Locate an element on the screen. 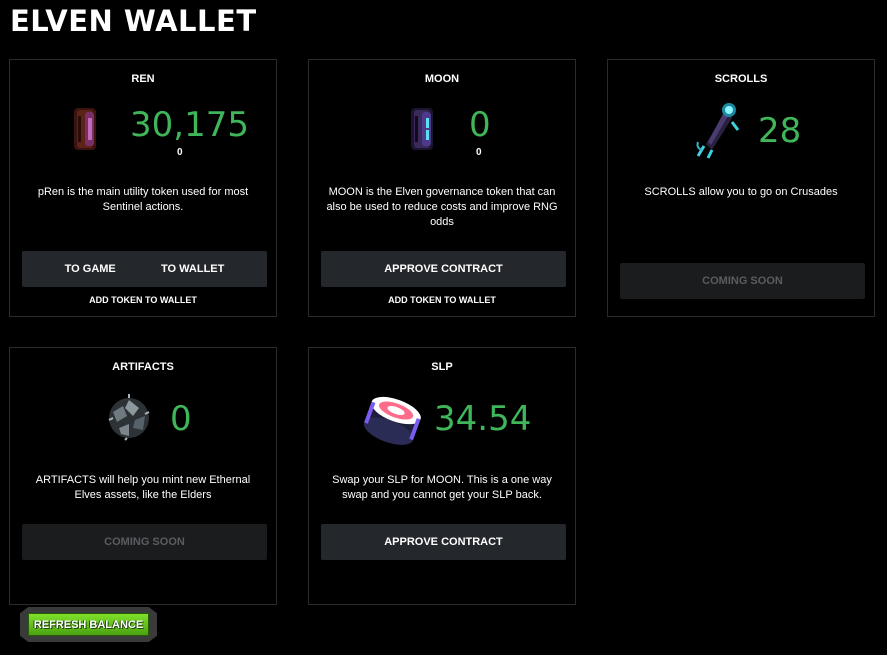 Image resolution: width=887 pixels, height=655 pixels. moon-add-token-link: ADD TOKEN TO WALLET is located at coordinates (442, 300).